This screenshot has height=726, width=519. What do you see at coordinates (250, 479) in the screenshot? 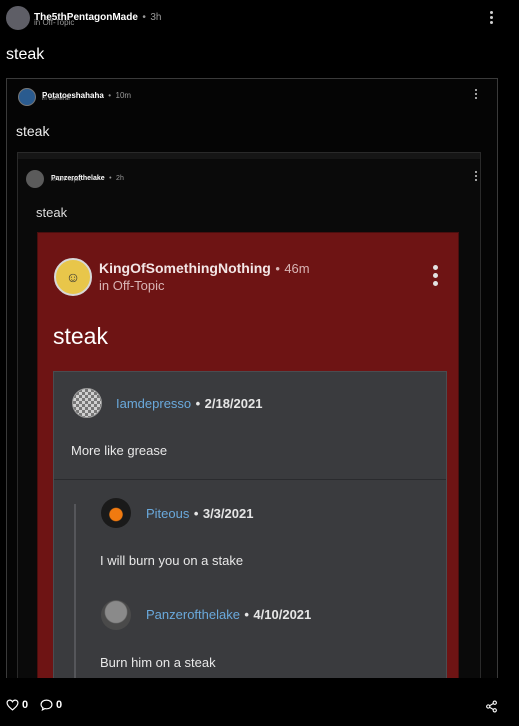
I see `comment-divider` at bounding box center [250, 479].